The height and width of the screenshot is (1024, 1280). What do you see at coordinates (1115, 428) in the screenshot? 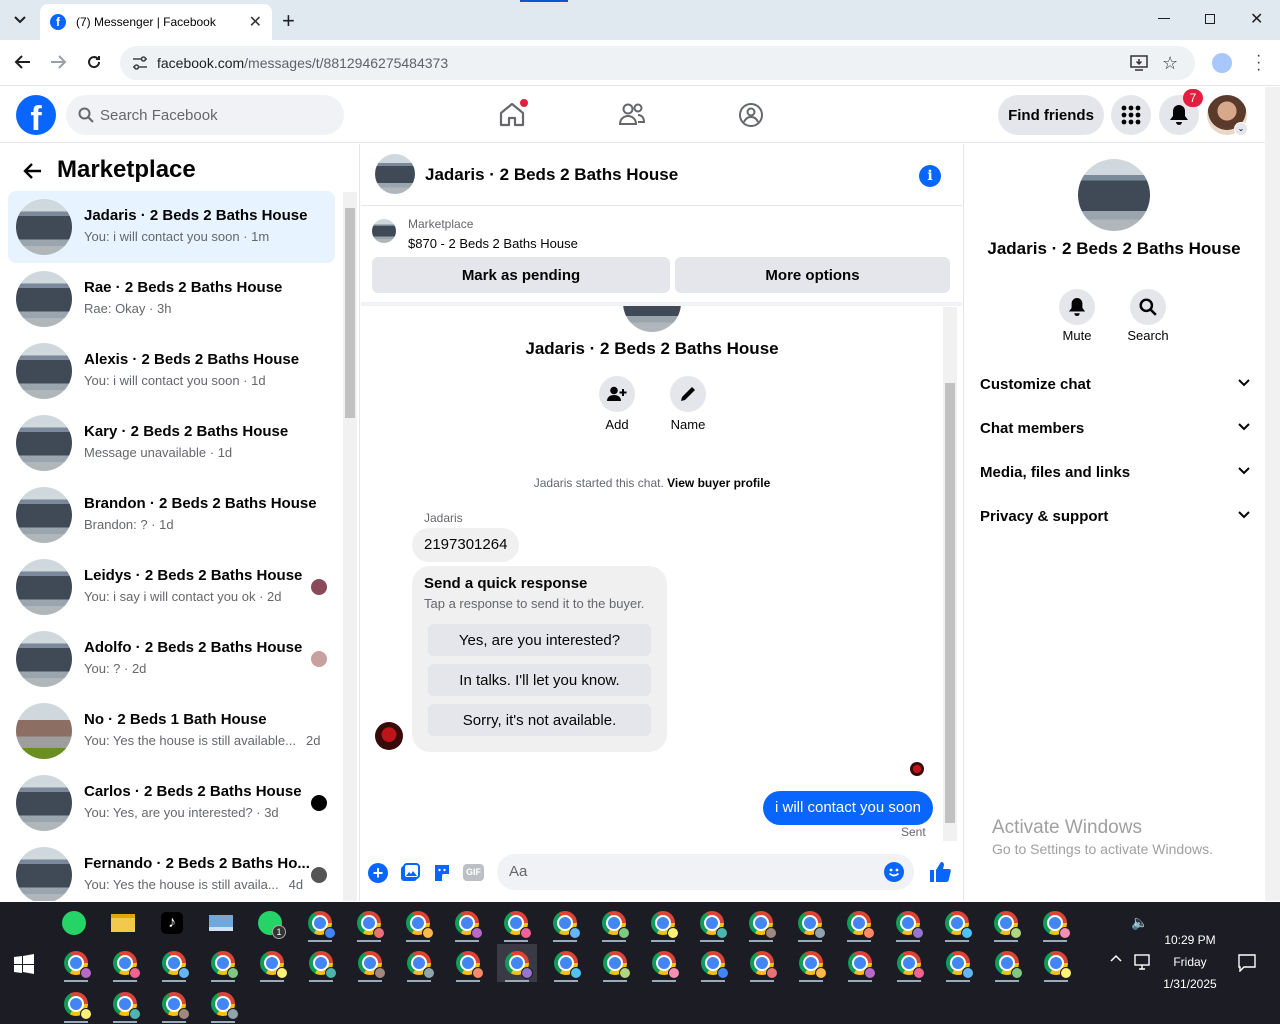
I see `chat-members-section: Chat members` at bounding box center [1115, 428].